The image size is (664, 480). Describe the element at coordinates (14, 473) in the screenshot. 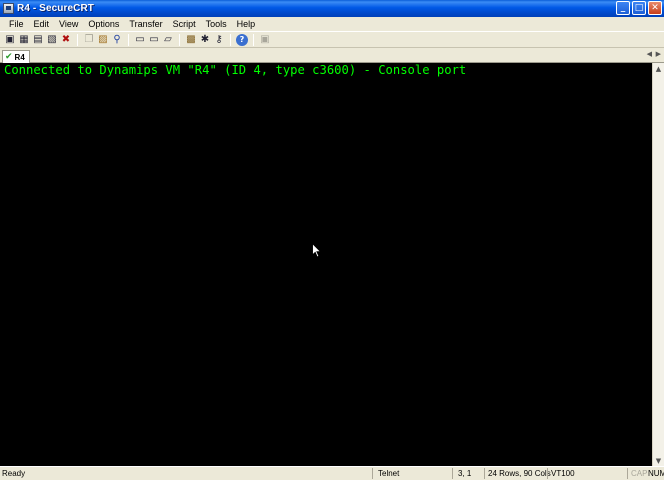

I see `status-ready: Ready` at that location.